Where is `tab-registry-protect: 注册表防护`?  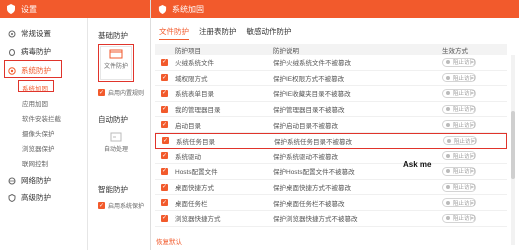 tab-registry-protect: 注册表防护 is located at coordinates (218, 33).